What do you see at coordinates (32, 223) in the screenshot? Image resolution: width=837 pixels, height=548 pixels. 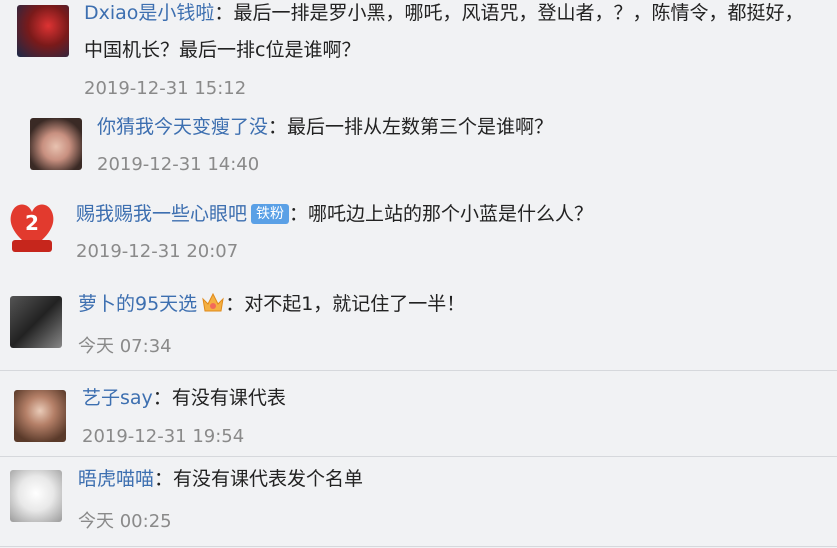 I see `avatar-text: 2` at bounding box center [32, 223].